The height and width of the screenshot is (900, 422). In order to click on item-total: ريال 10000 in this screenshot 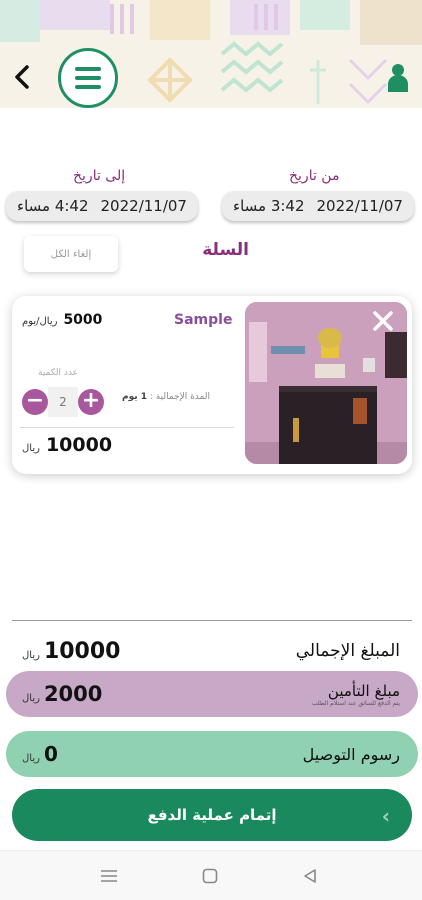, I will do `click(67, 445)`.